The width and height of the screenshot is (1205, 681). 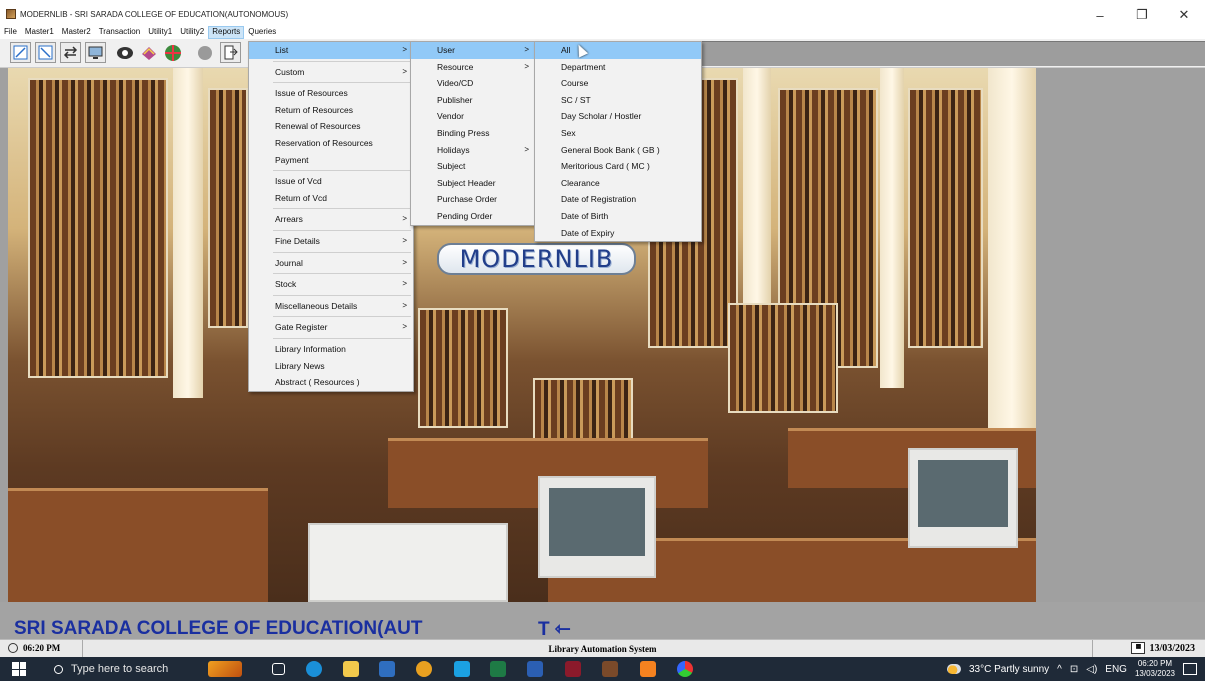 I want to click on excel-icon, so click(x=498, y=669).